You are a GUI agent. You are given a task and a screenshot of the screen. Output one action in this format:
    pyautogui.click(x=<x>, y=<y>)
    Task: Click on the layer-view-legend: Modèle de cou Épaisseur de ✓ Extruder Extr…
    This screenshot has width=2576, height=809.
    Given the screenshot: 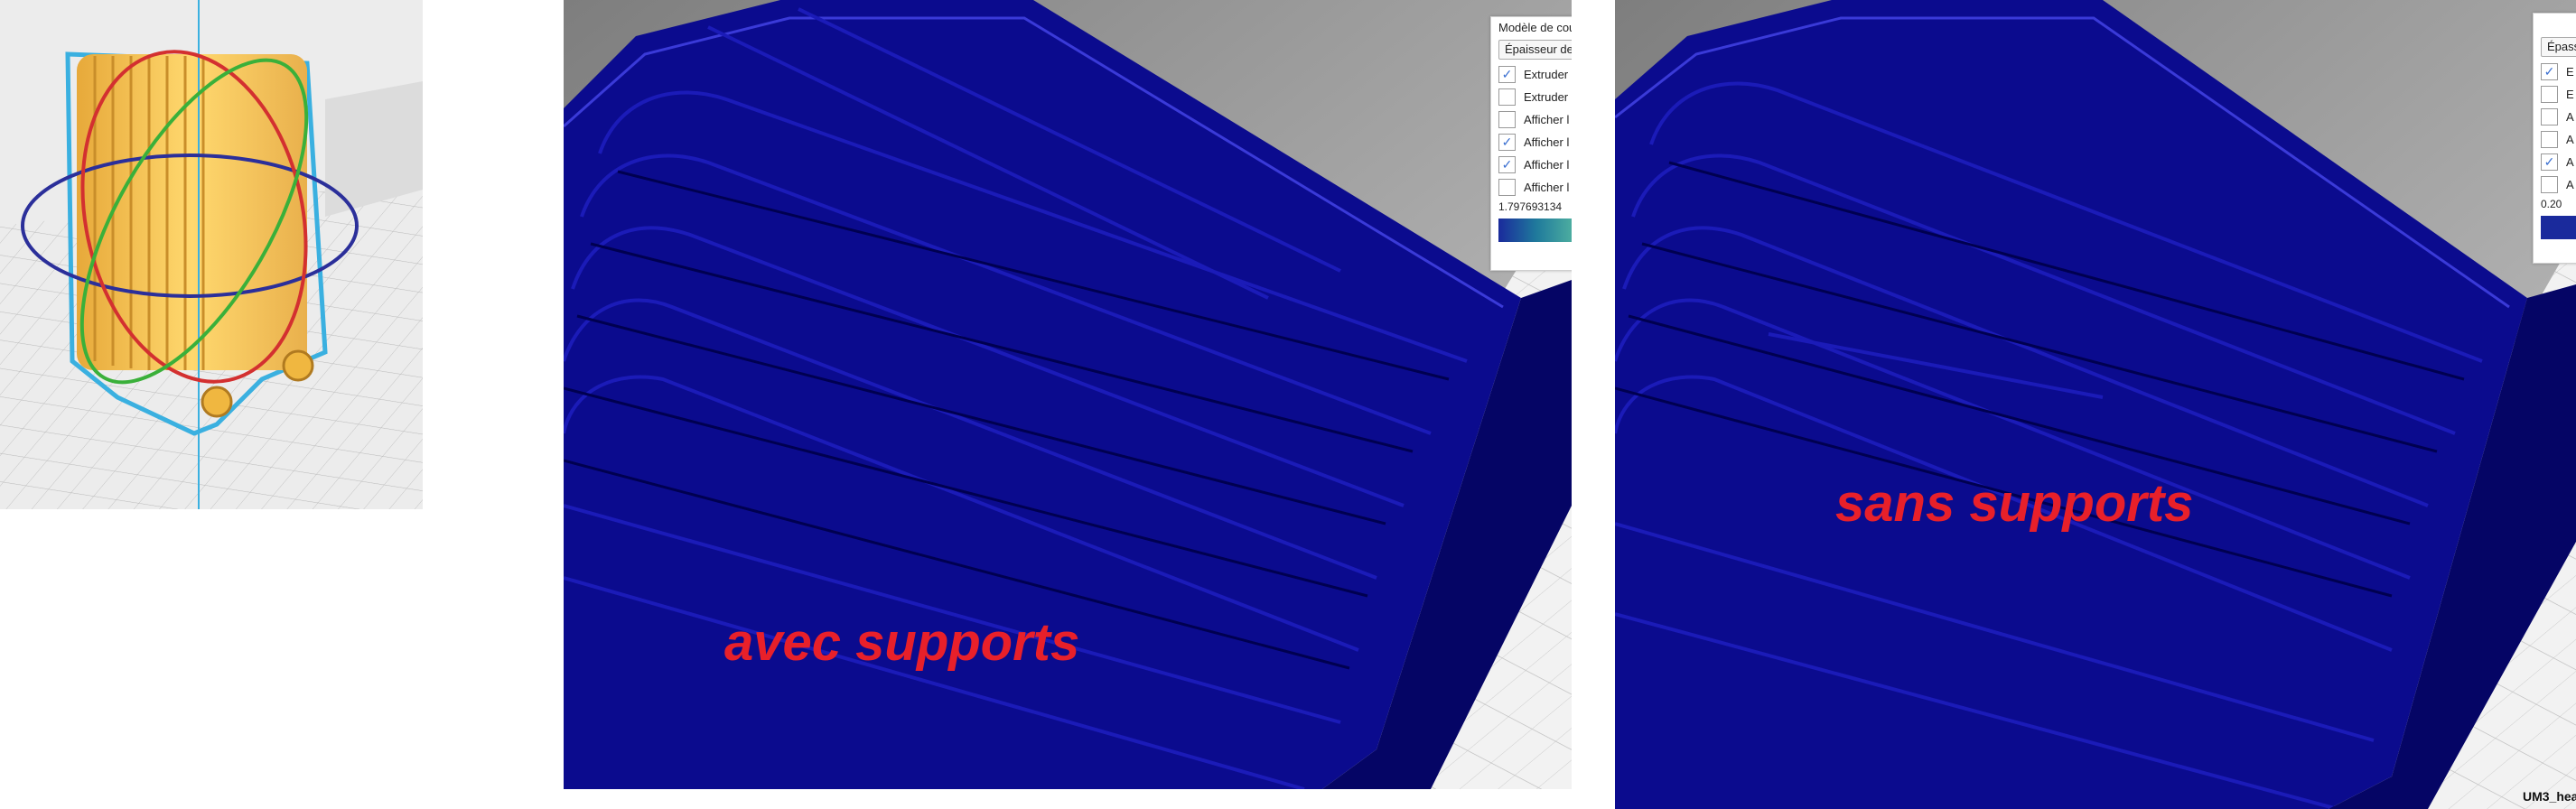 What is the action you would take?
    pyautogui.click(x=1531, y=143)
    